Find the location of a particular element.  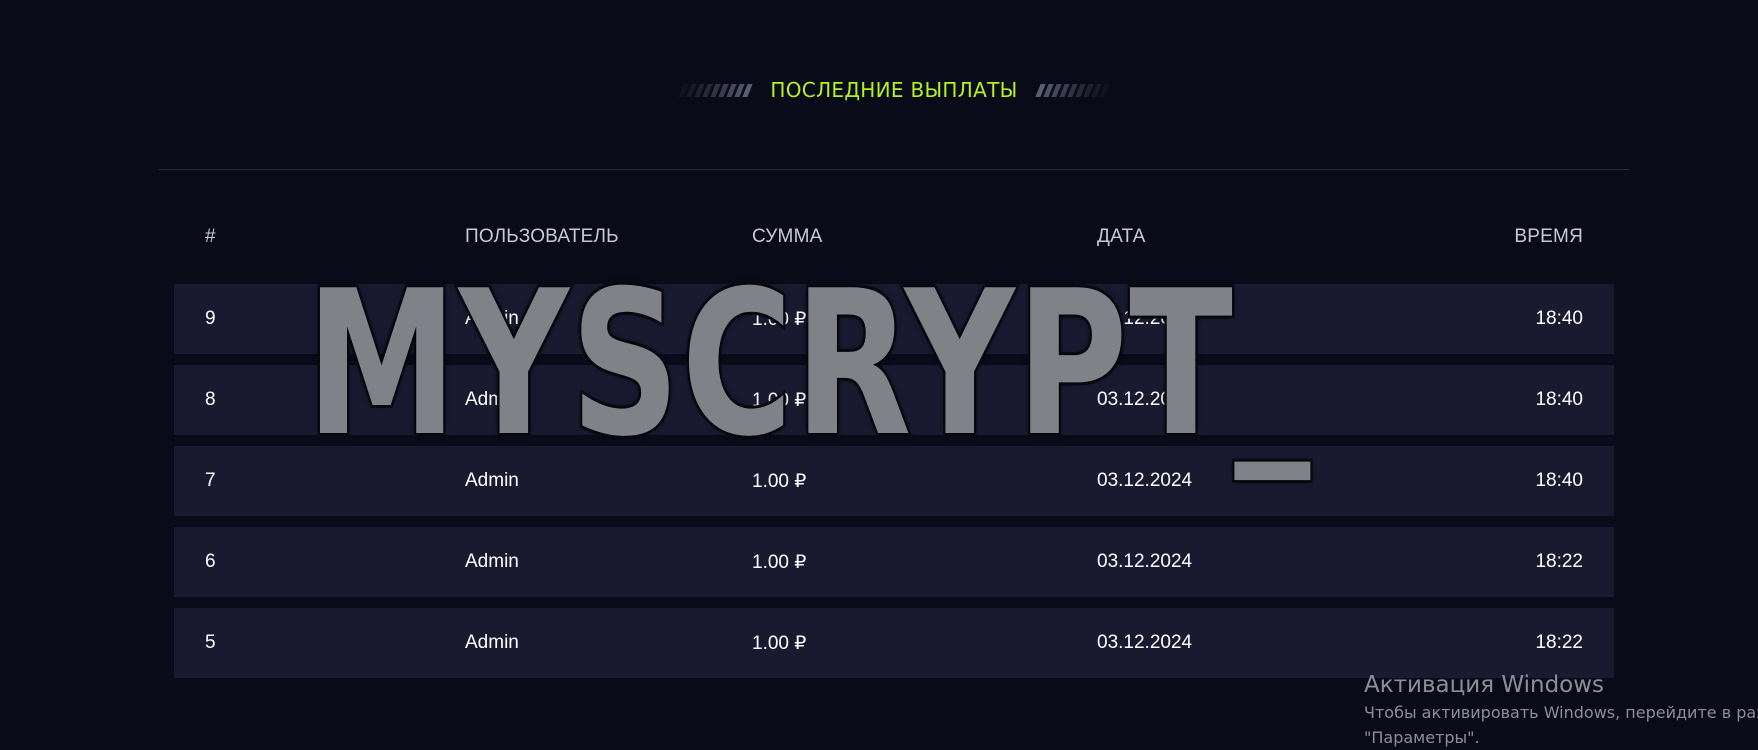

header-sum: СУММА is located at coordinates (787, 236).